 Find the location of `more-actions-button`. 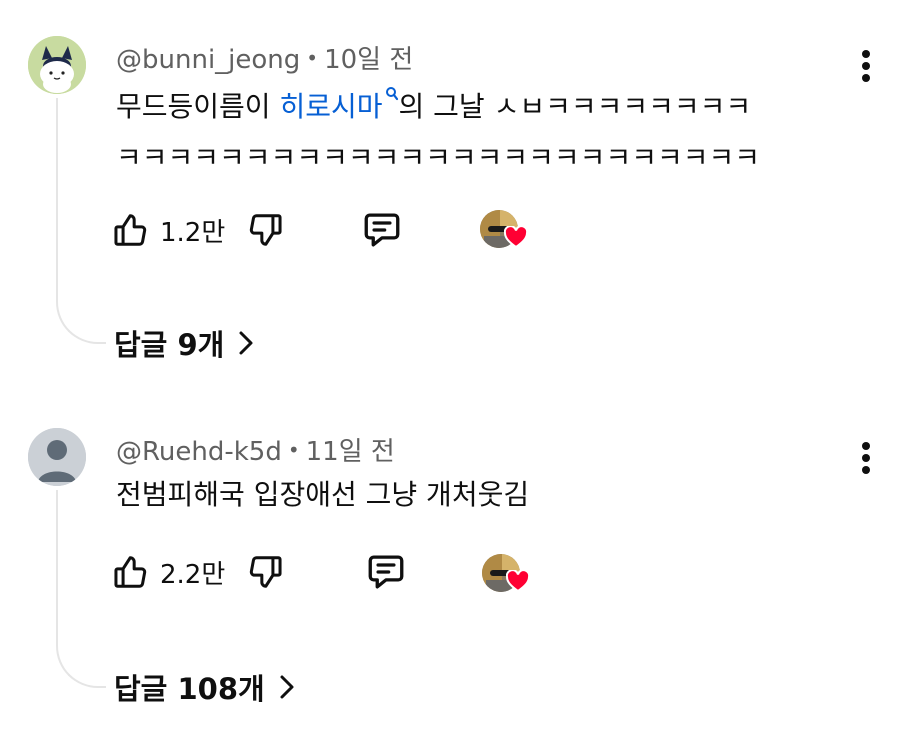

more-actions-button is located at coordinates (866, 458).